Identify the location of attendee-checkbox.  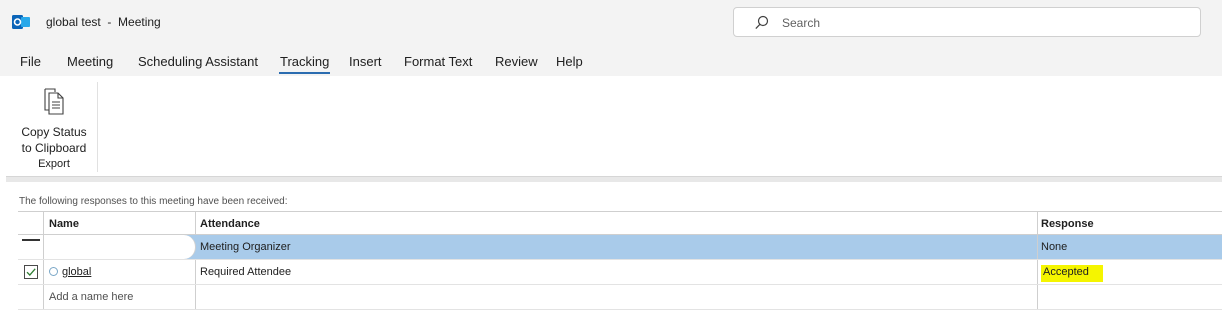
(31, 272).